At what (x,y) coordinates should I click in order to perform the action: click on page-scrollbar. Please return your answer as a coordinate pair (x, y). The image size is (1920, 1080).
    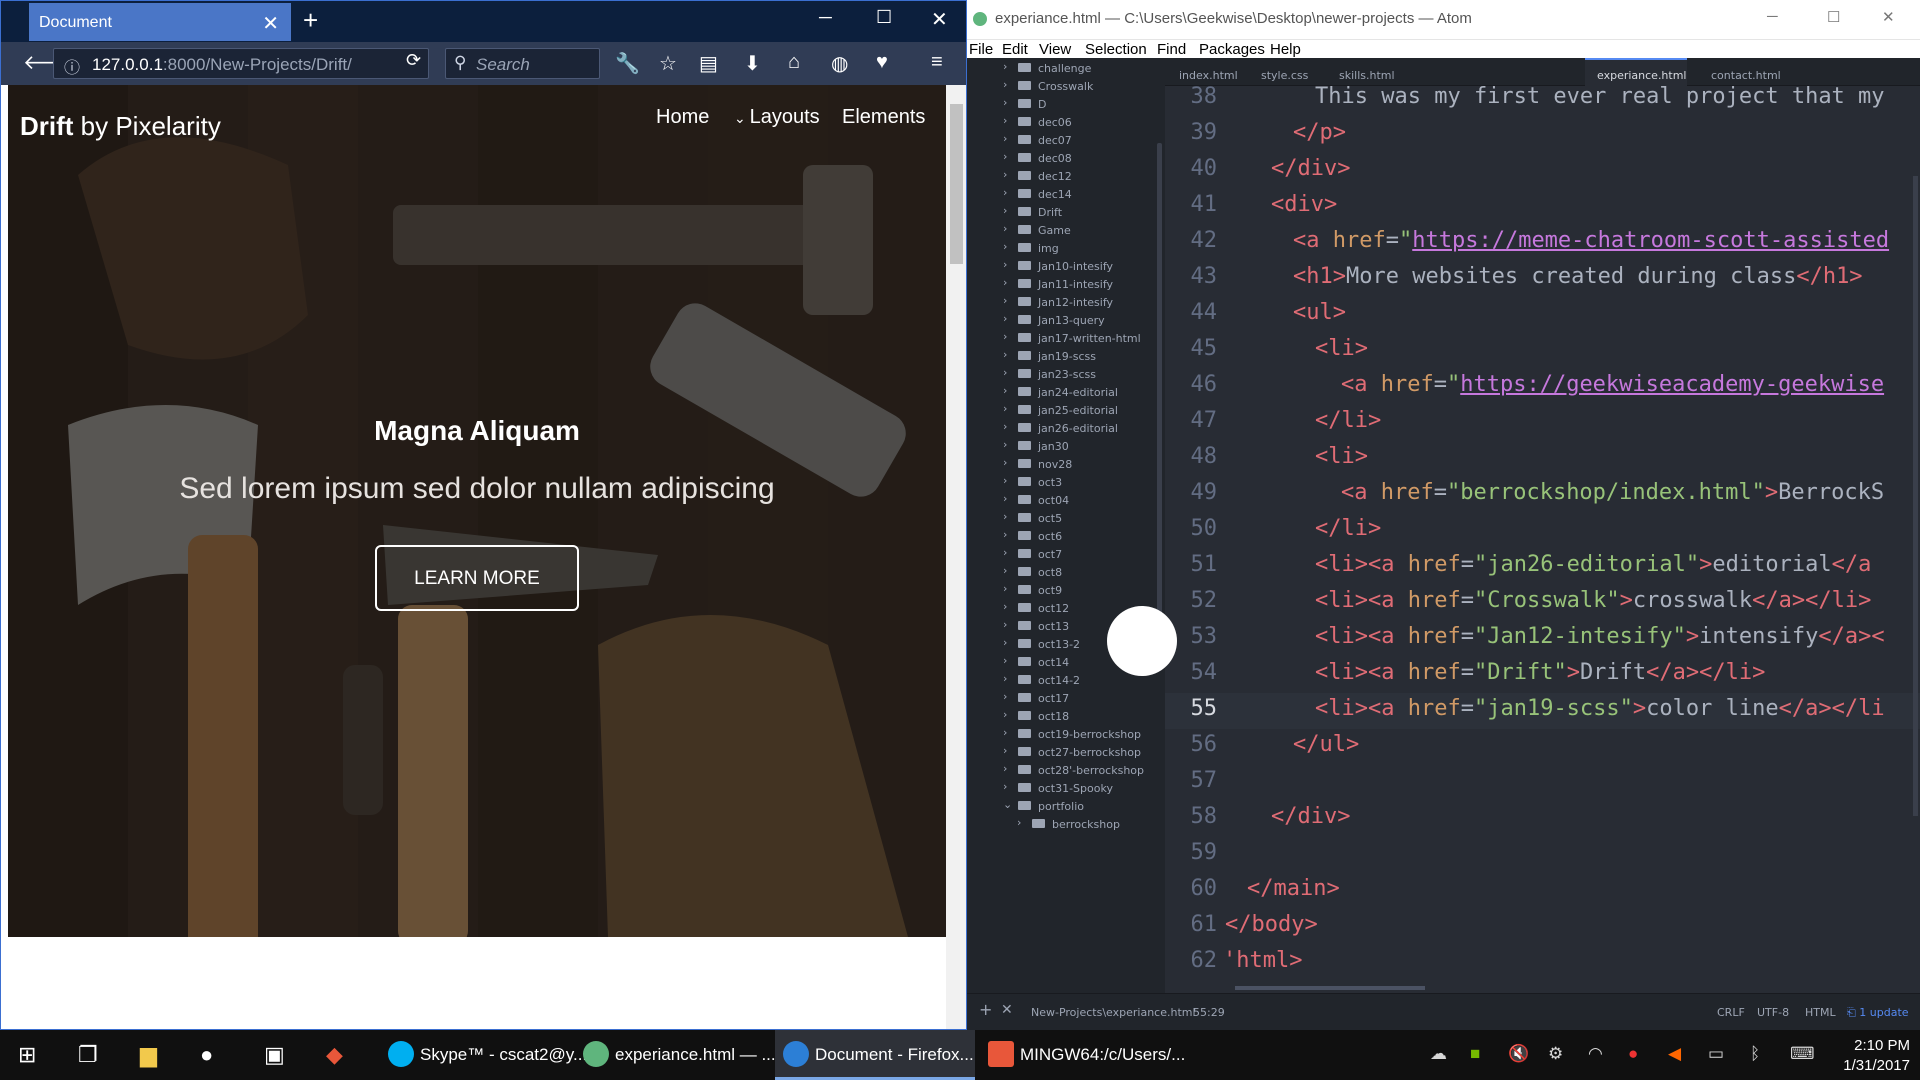
    Looking at the image, I should click on (956, 557).